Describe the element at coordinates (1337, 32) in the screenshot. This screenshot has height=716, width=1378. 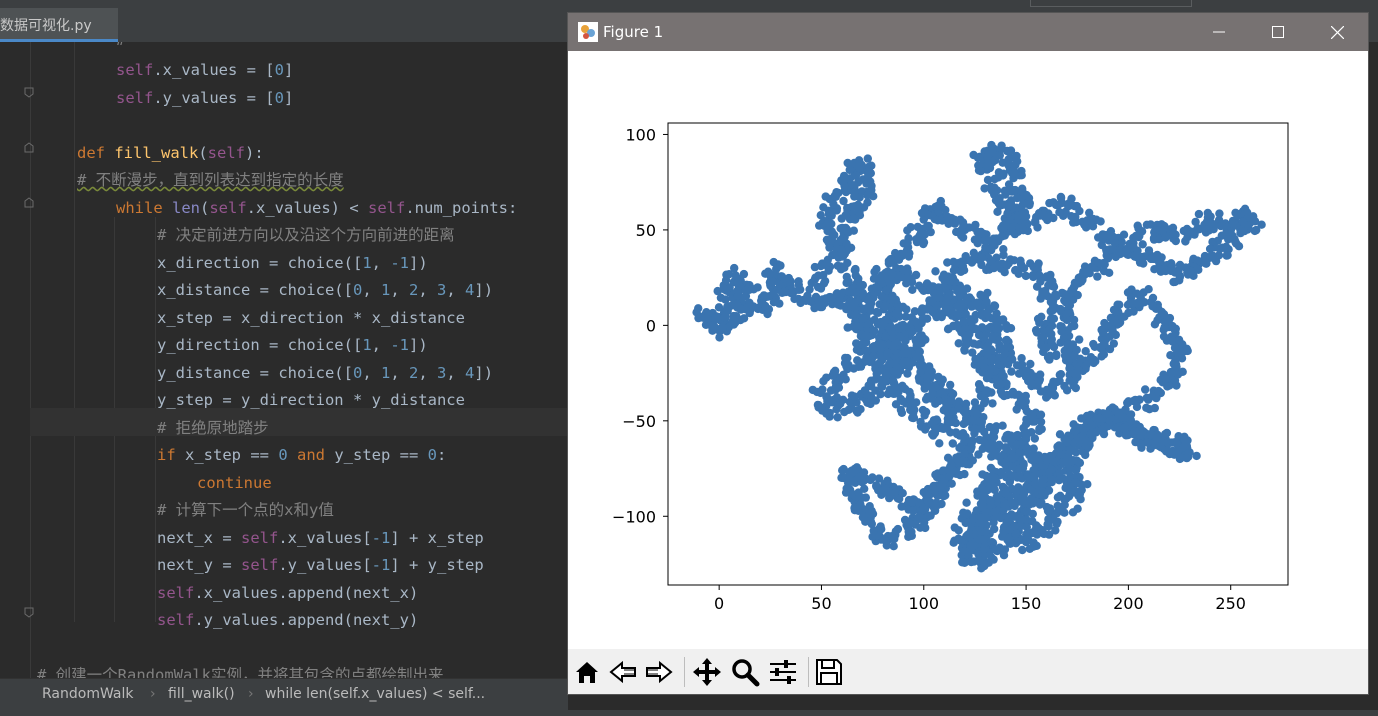
I see `close-button` at that location.